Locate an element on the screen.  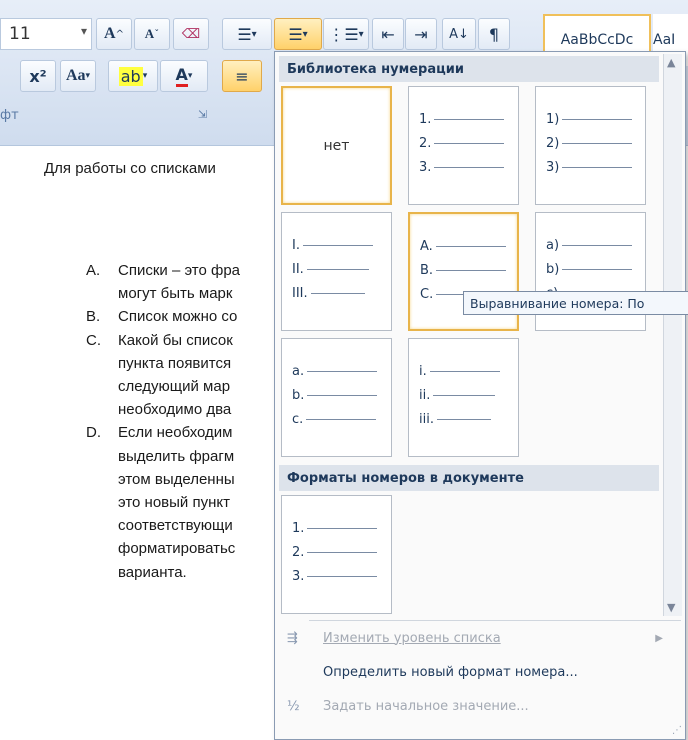
format-number: II. is located at coordinates (298, 269).